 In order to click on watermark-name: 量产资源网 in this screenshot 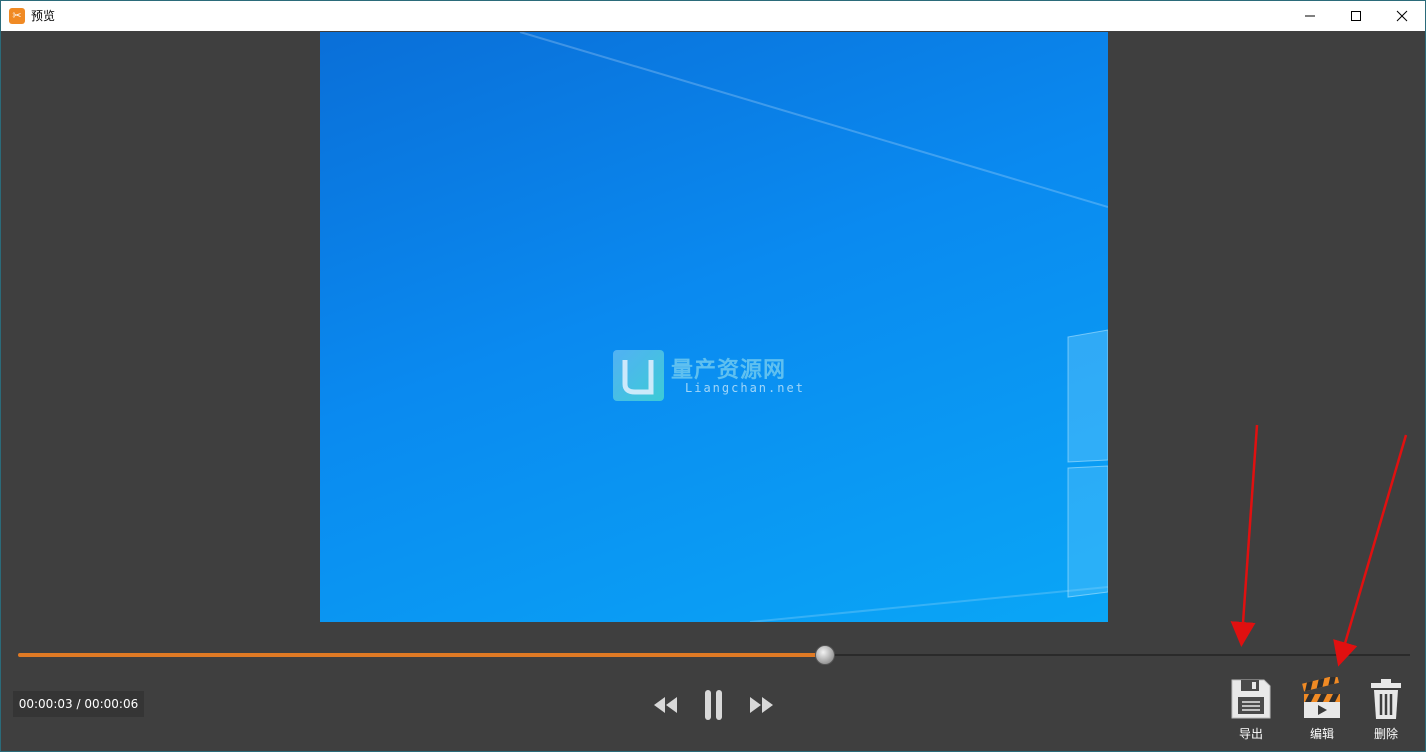, I will do `click(729, 370)`.